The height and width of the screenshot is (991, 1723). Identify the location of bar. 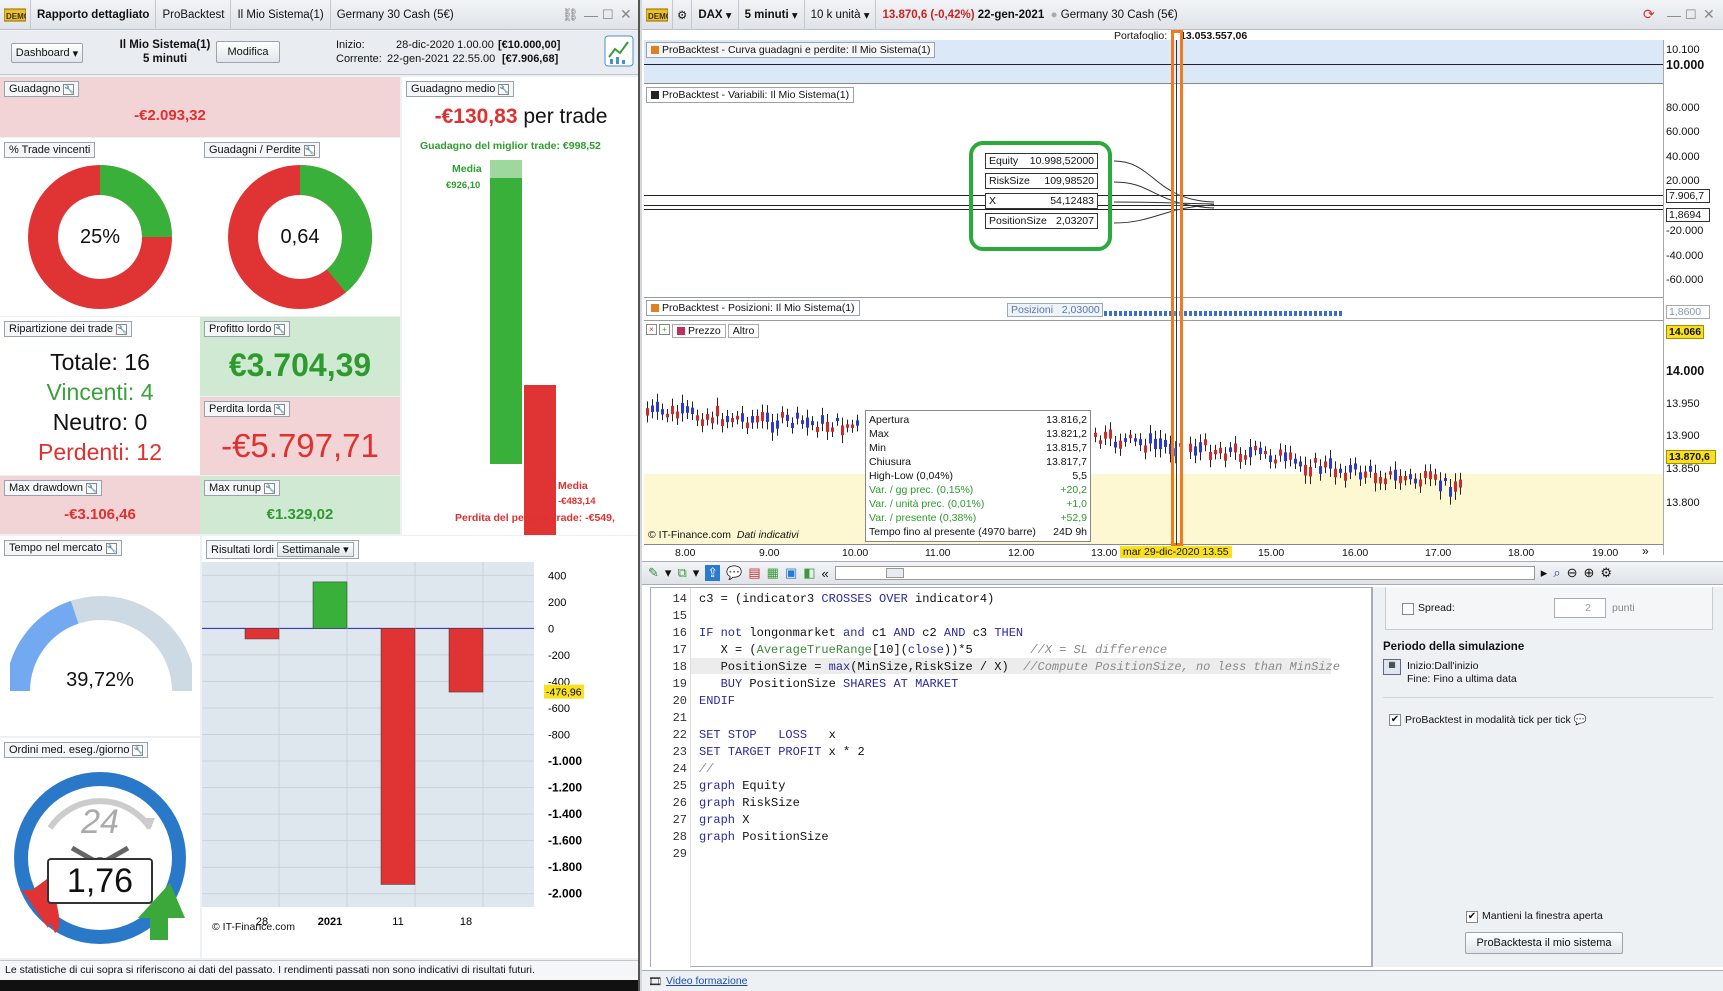
(466, 660).